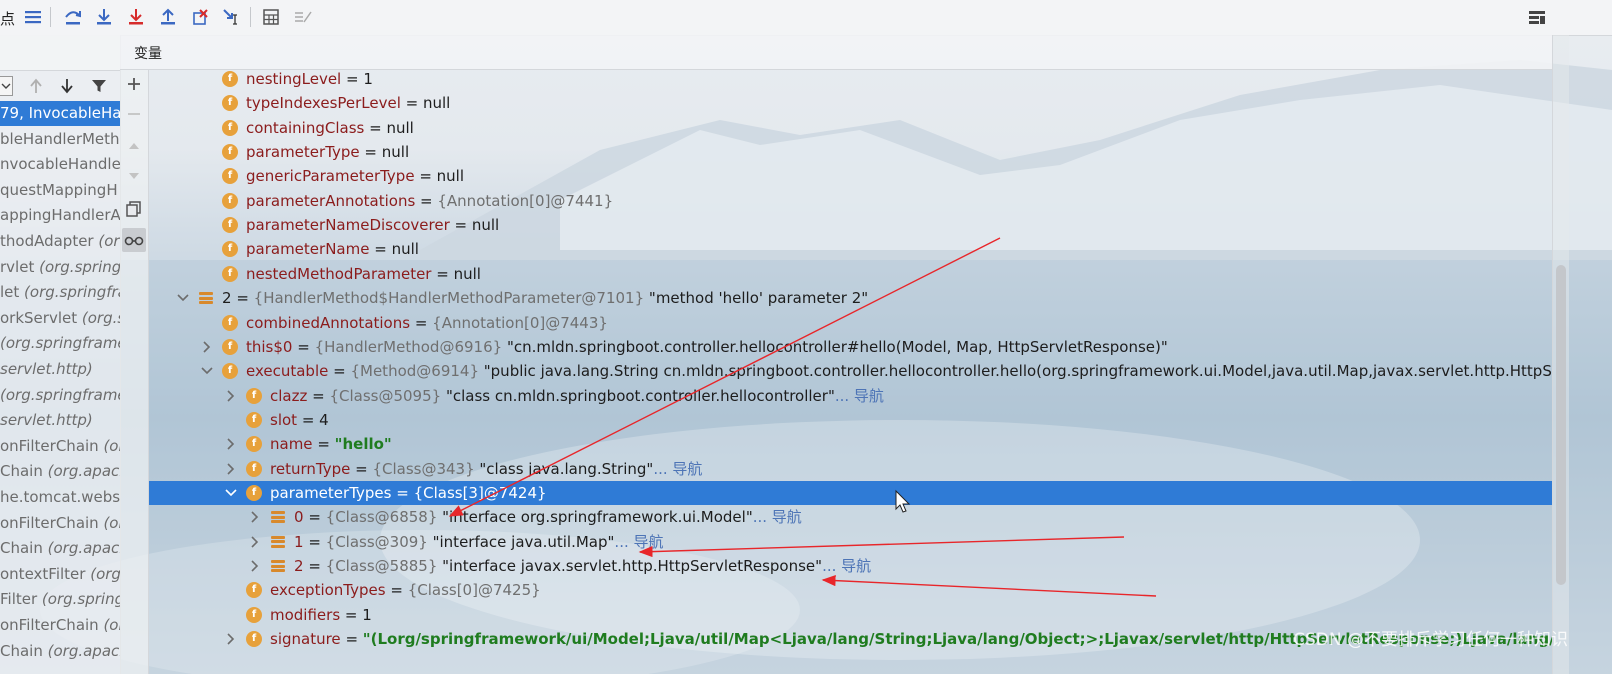  I want to click on debugger-toolbar: 点, so click(806, 18).